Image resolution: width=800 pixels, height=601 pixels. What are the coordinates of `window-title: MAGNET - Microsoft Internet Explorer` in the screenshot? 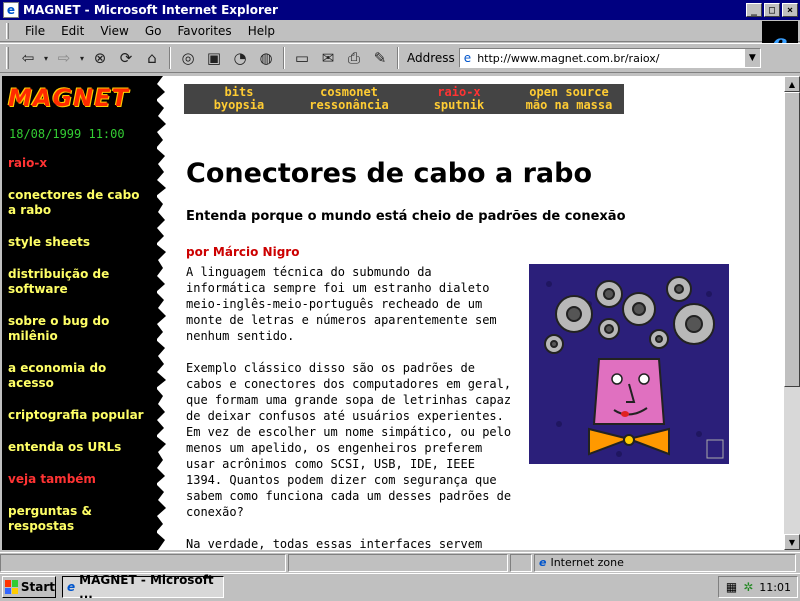 It's located at (150, 10).